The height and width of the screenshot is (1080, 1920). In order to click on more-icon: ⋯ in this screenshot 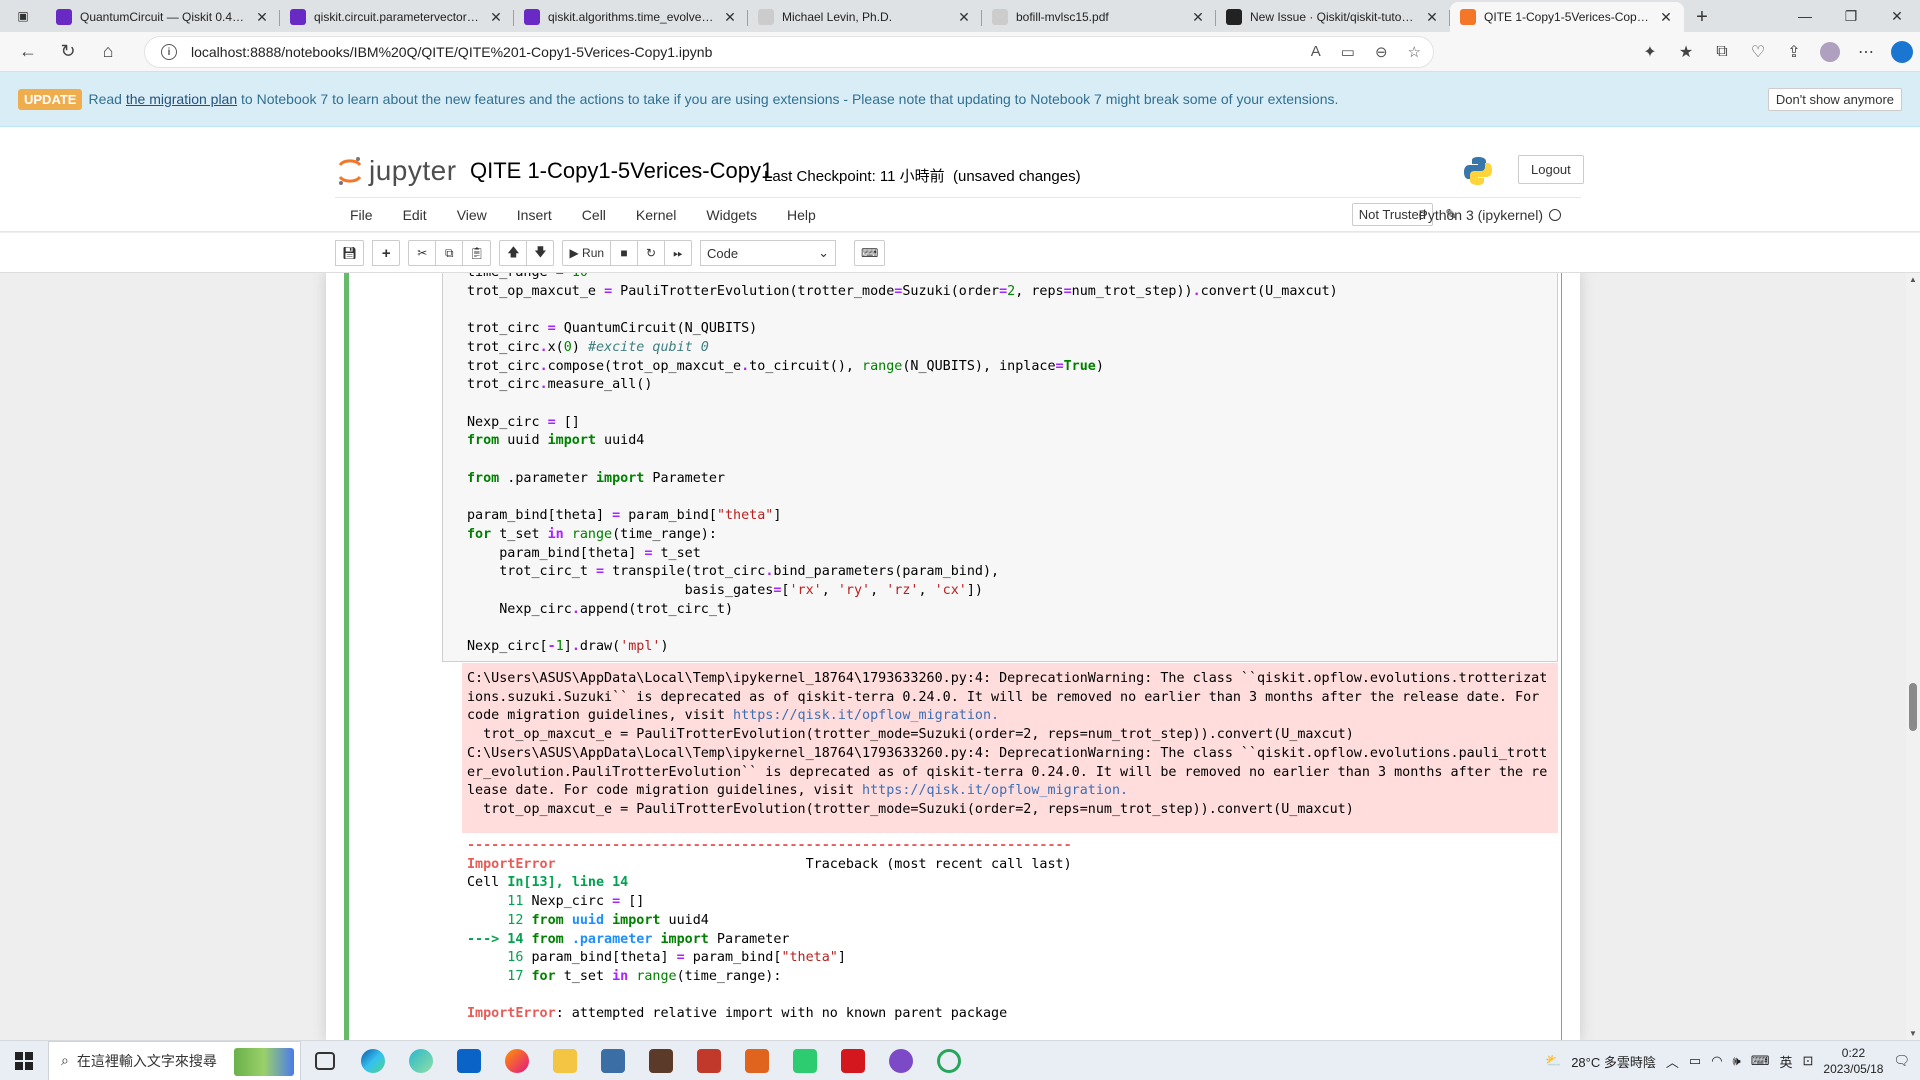, I will do `click(1866, 52)`.